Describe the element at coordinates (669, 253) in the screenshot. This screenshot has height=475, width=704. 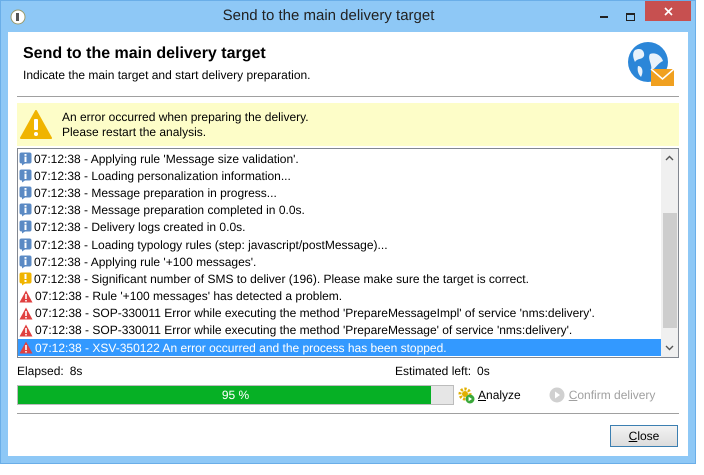
I see `scrollbar` at that location.